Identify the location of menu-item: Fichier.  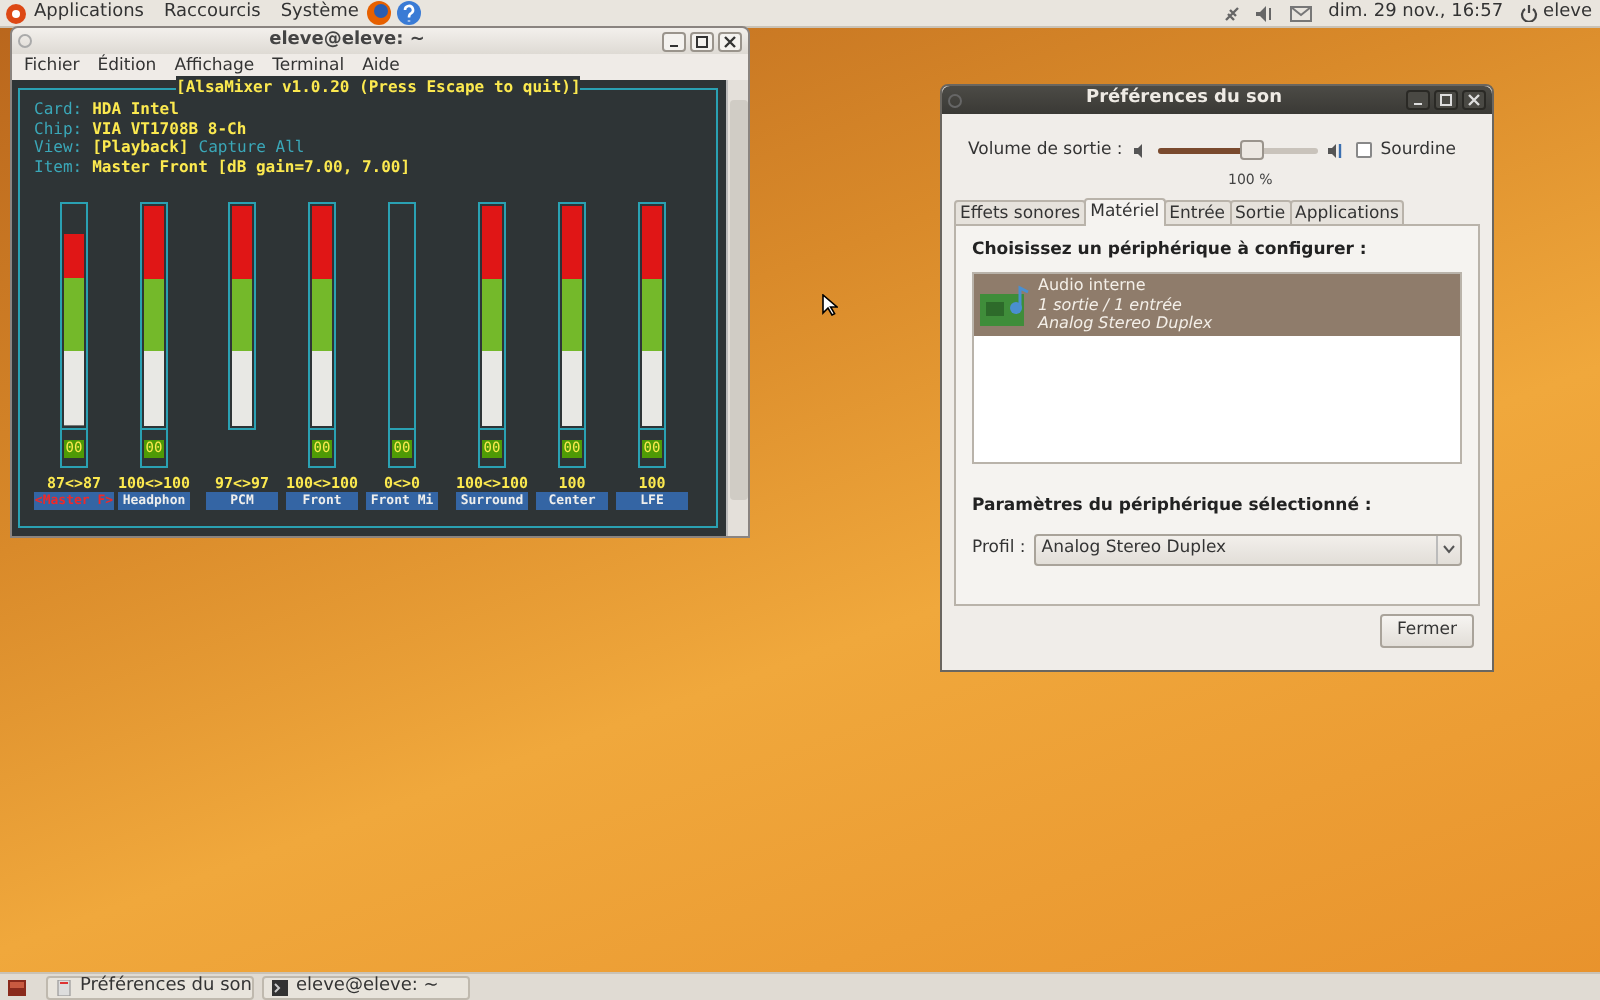
(52, 67).